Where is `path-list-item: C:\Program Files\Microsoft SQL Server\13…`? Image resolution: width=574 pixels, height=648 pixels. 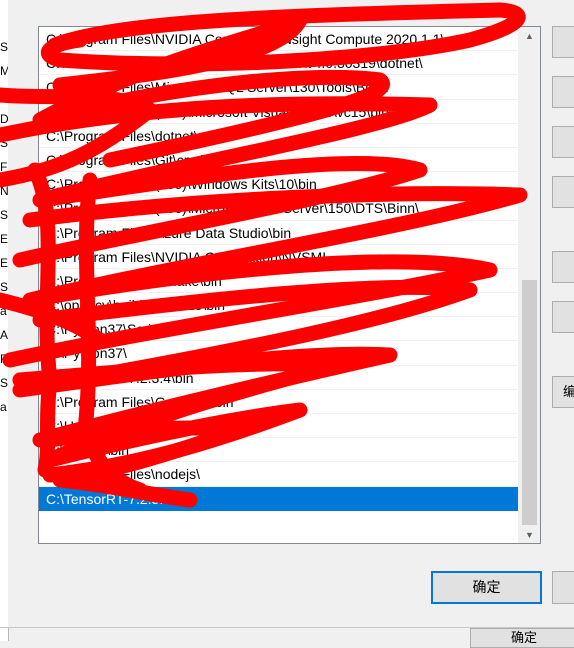 path-list-item: C:\Program Files\Microsoft SQL Server\13… is located at coordinates (279, 87).